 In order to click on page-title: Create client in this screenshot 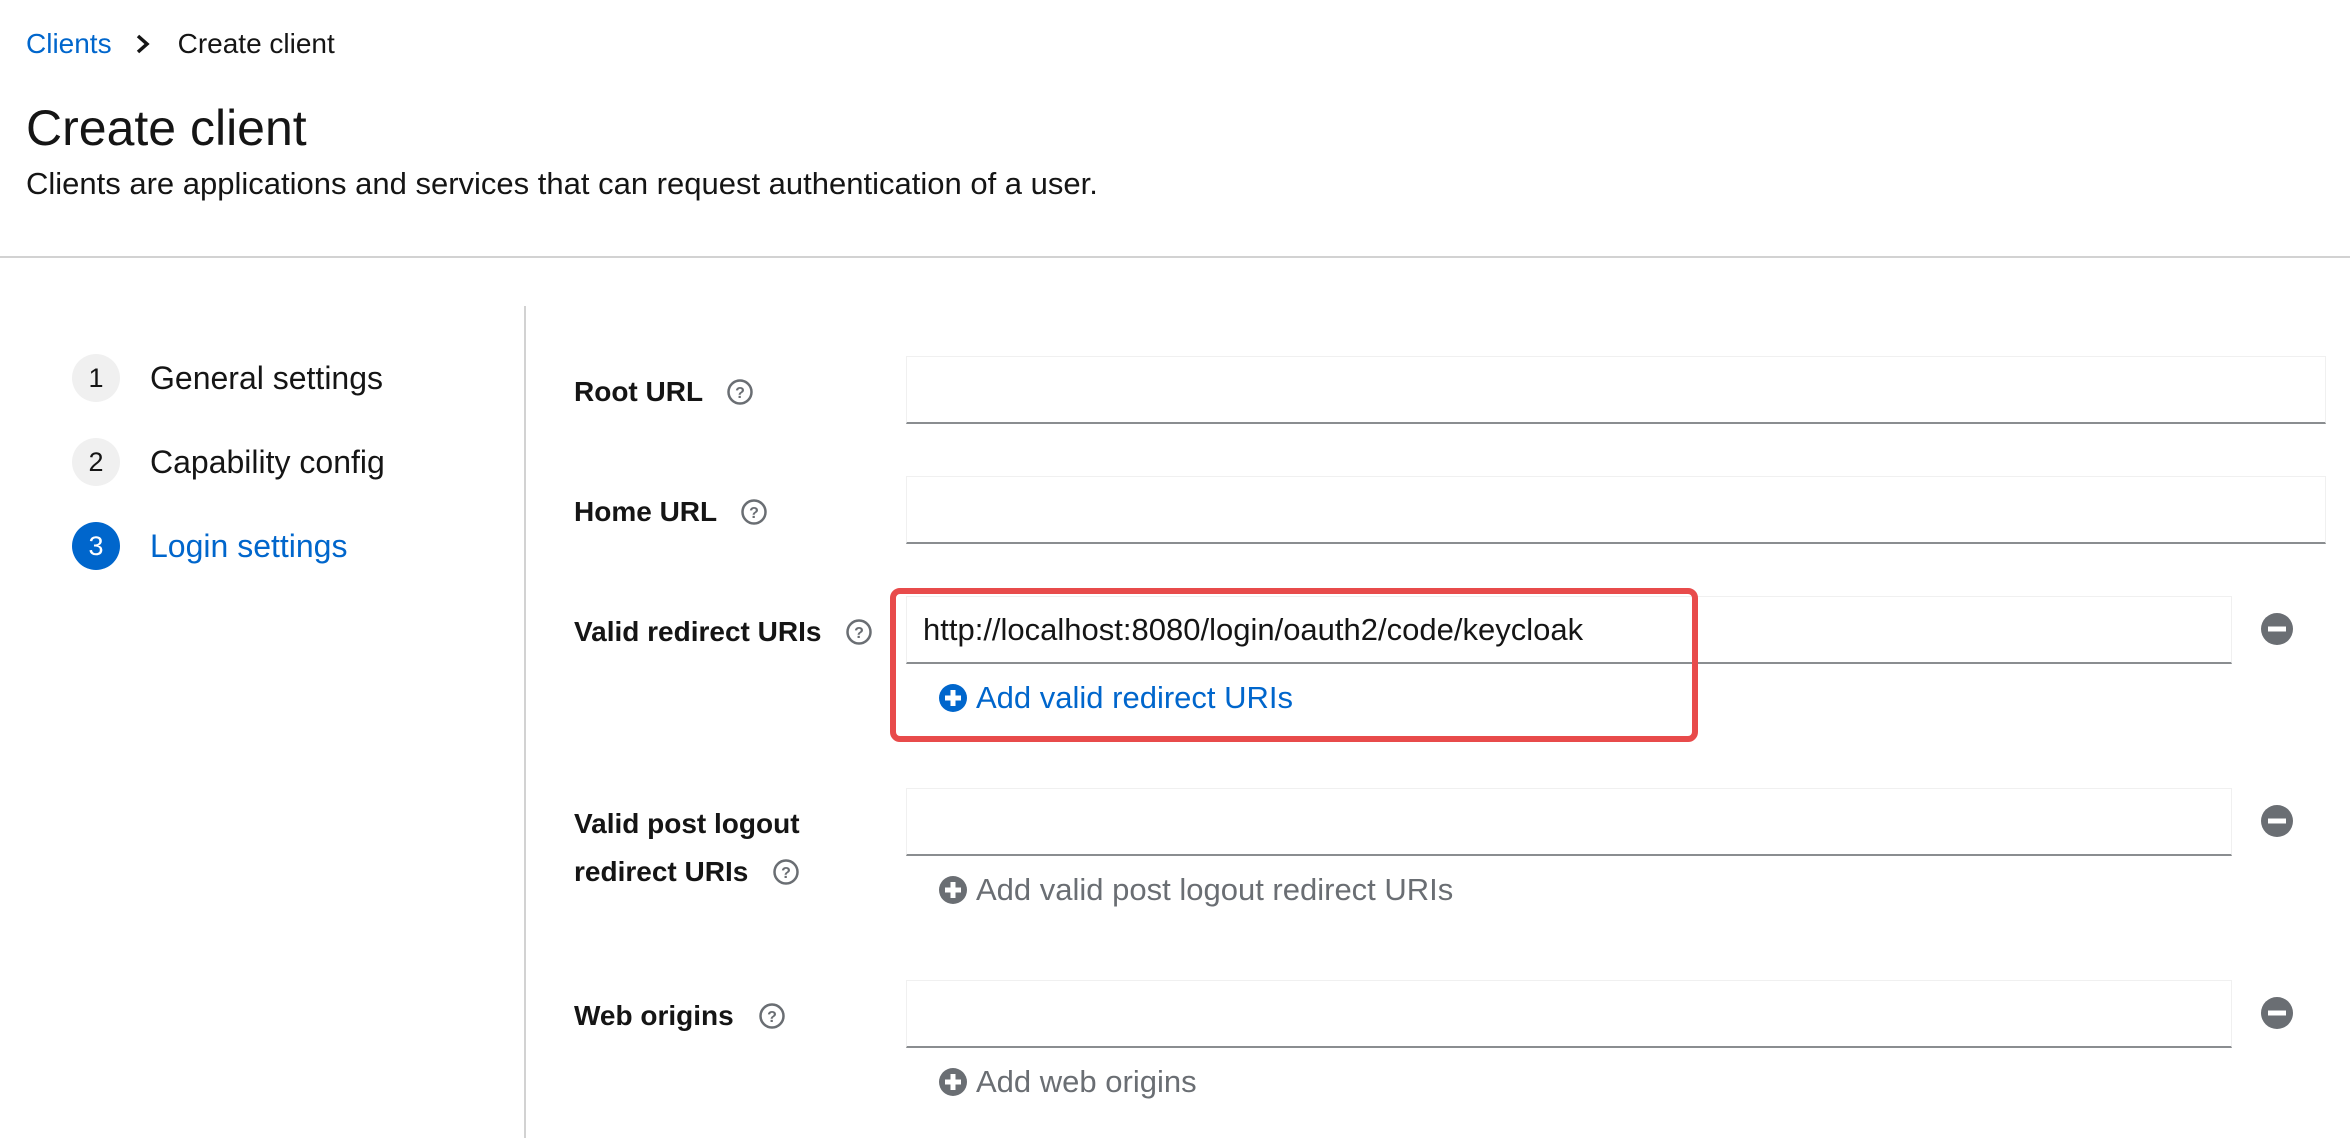, I will do `click(166, 128)`.